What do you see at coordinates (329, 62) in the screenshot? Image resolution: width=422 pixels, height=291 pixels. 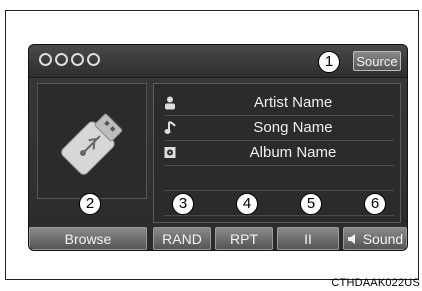 I see `callout-1: 1` at bounding box center [329, 62].